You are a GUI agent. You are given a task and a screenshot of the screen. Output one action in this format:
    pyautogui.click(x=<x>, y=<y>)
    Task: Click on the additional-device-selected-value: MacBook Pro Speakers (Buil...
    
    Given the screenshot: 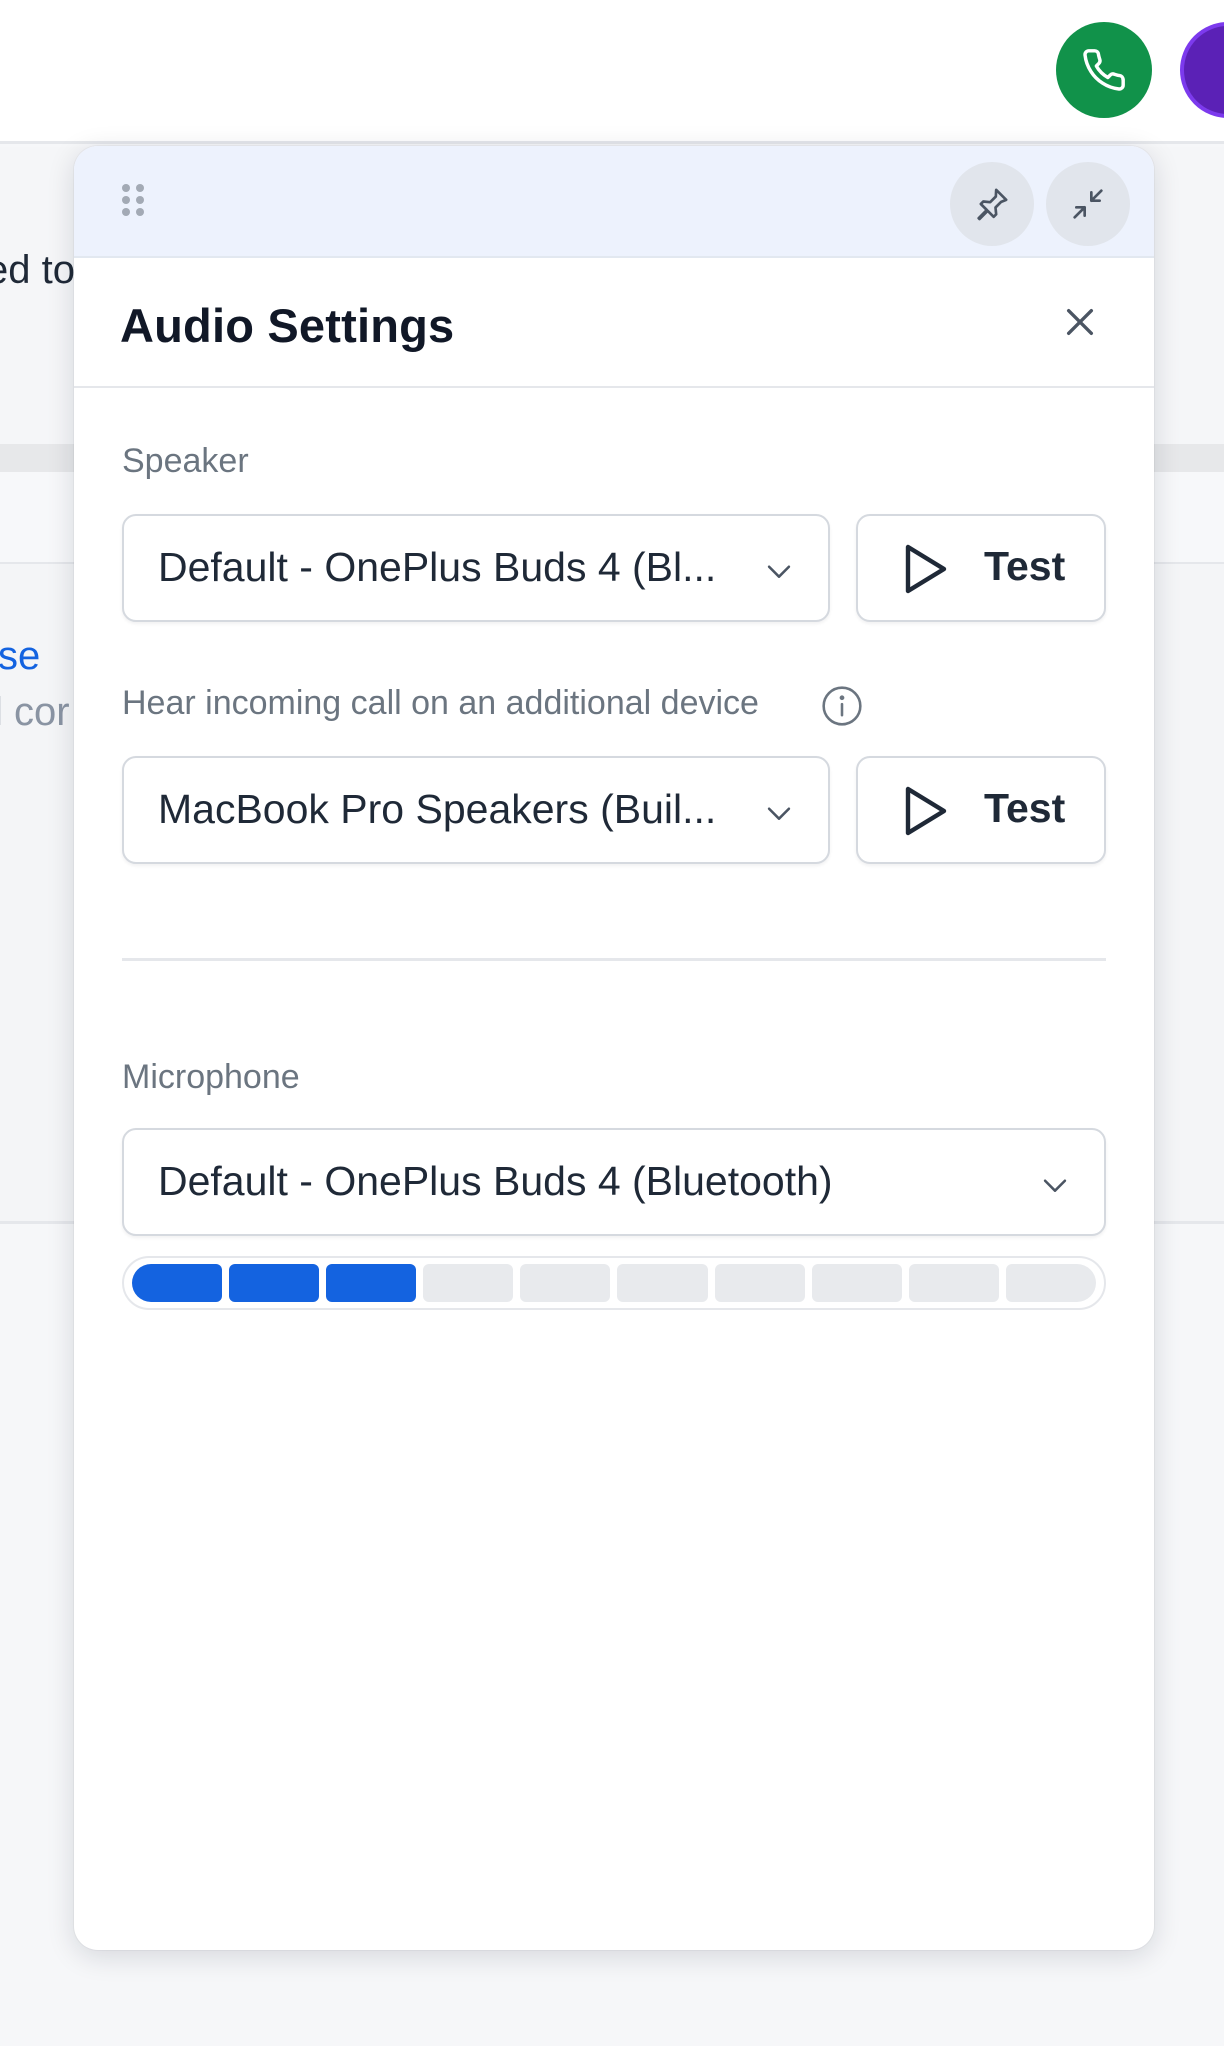 What is the action you would take?
    pyautogui.click(x=437, y=809)
    